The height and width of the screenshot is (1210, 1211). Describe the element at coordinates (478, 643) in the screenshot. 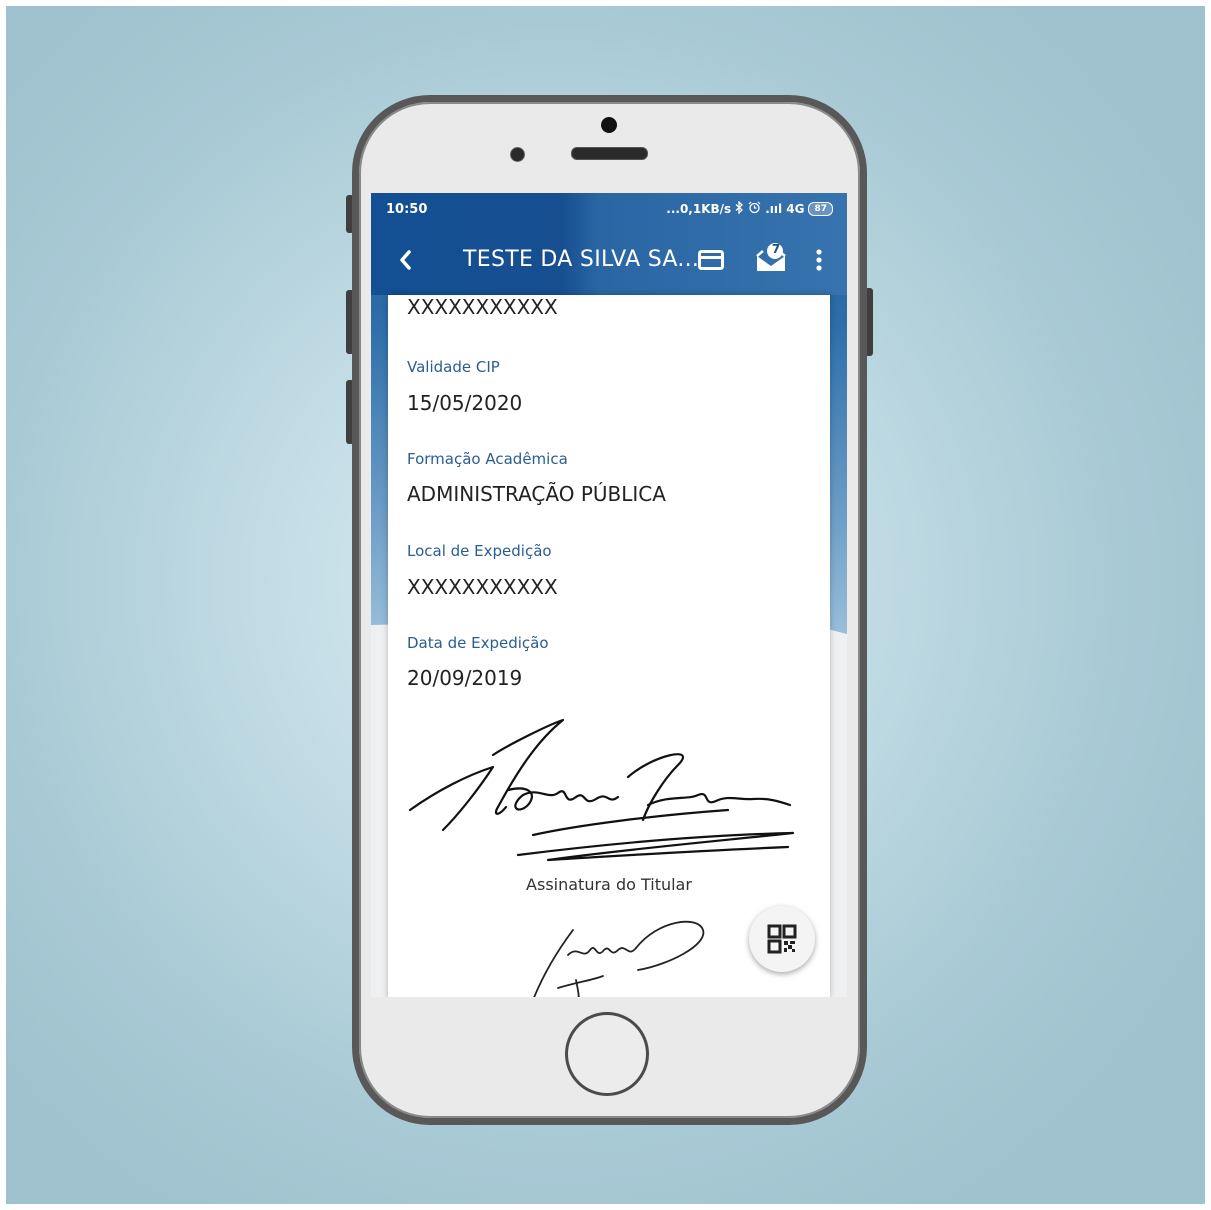

I see `field-label-data: Data de Expedição` at that location.